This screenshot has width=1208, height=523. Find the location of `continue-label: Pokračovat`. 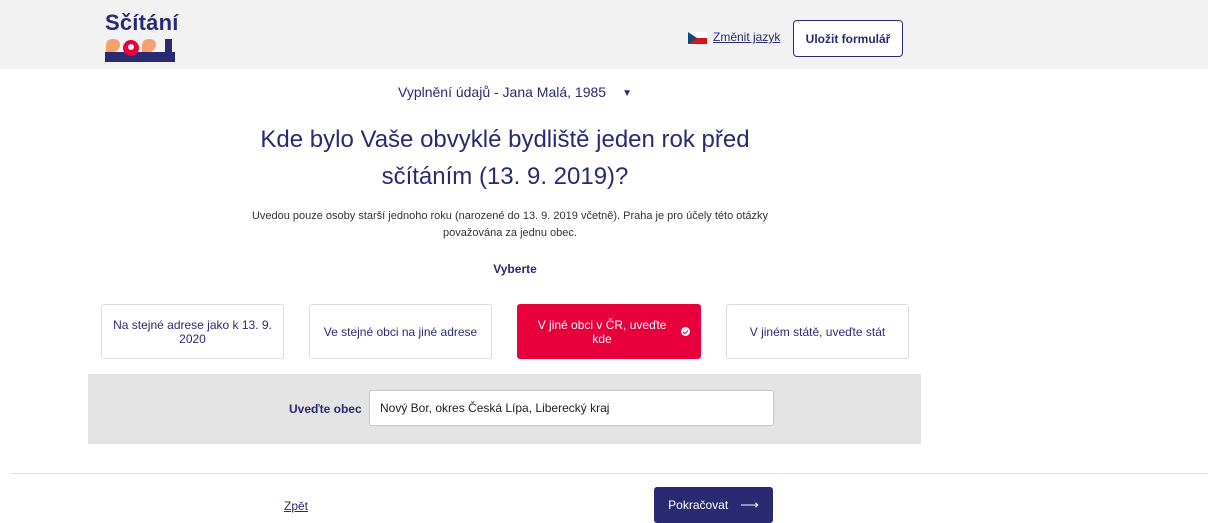

continue-label: Pokračovat is located at coordinates (698, 505).